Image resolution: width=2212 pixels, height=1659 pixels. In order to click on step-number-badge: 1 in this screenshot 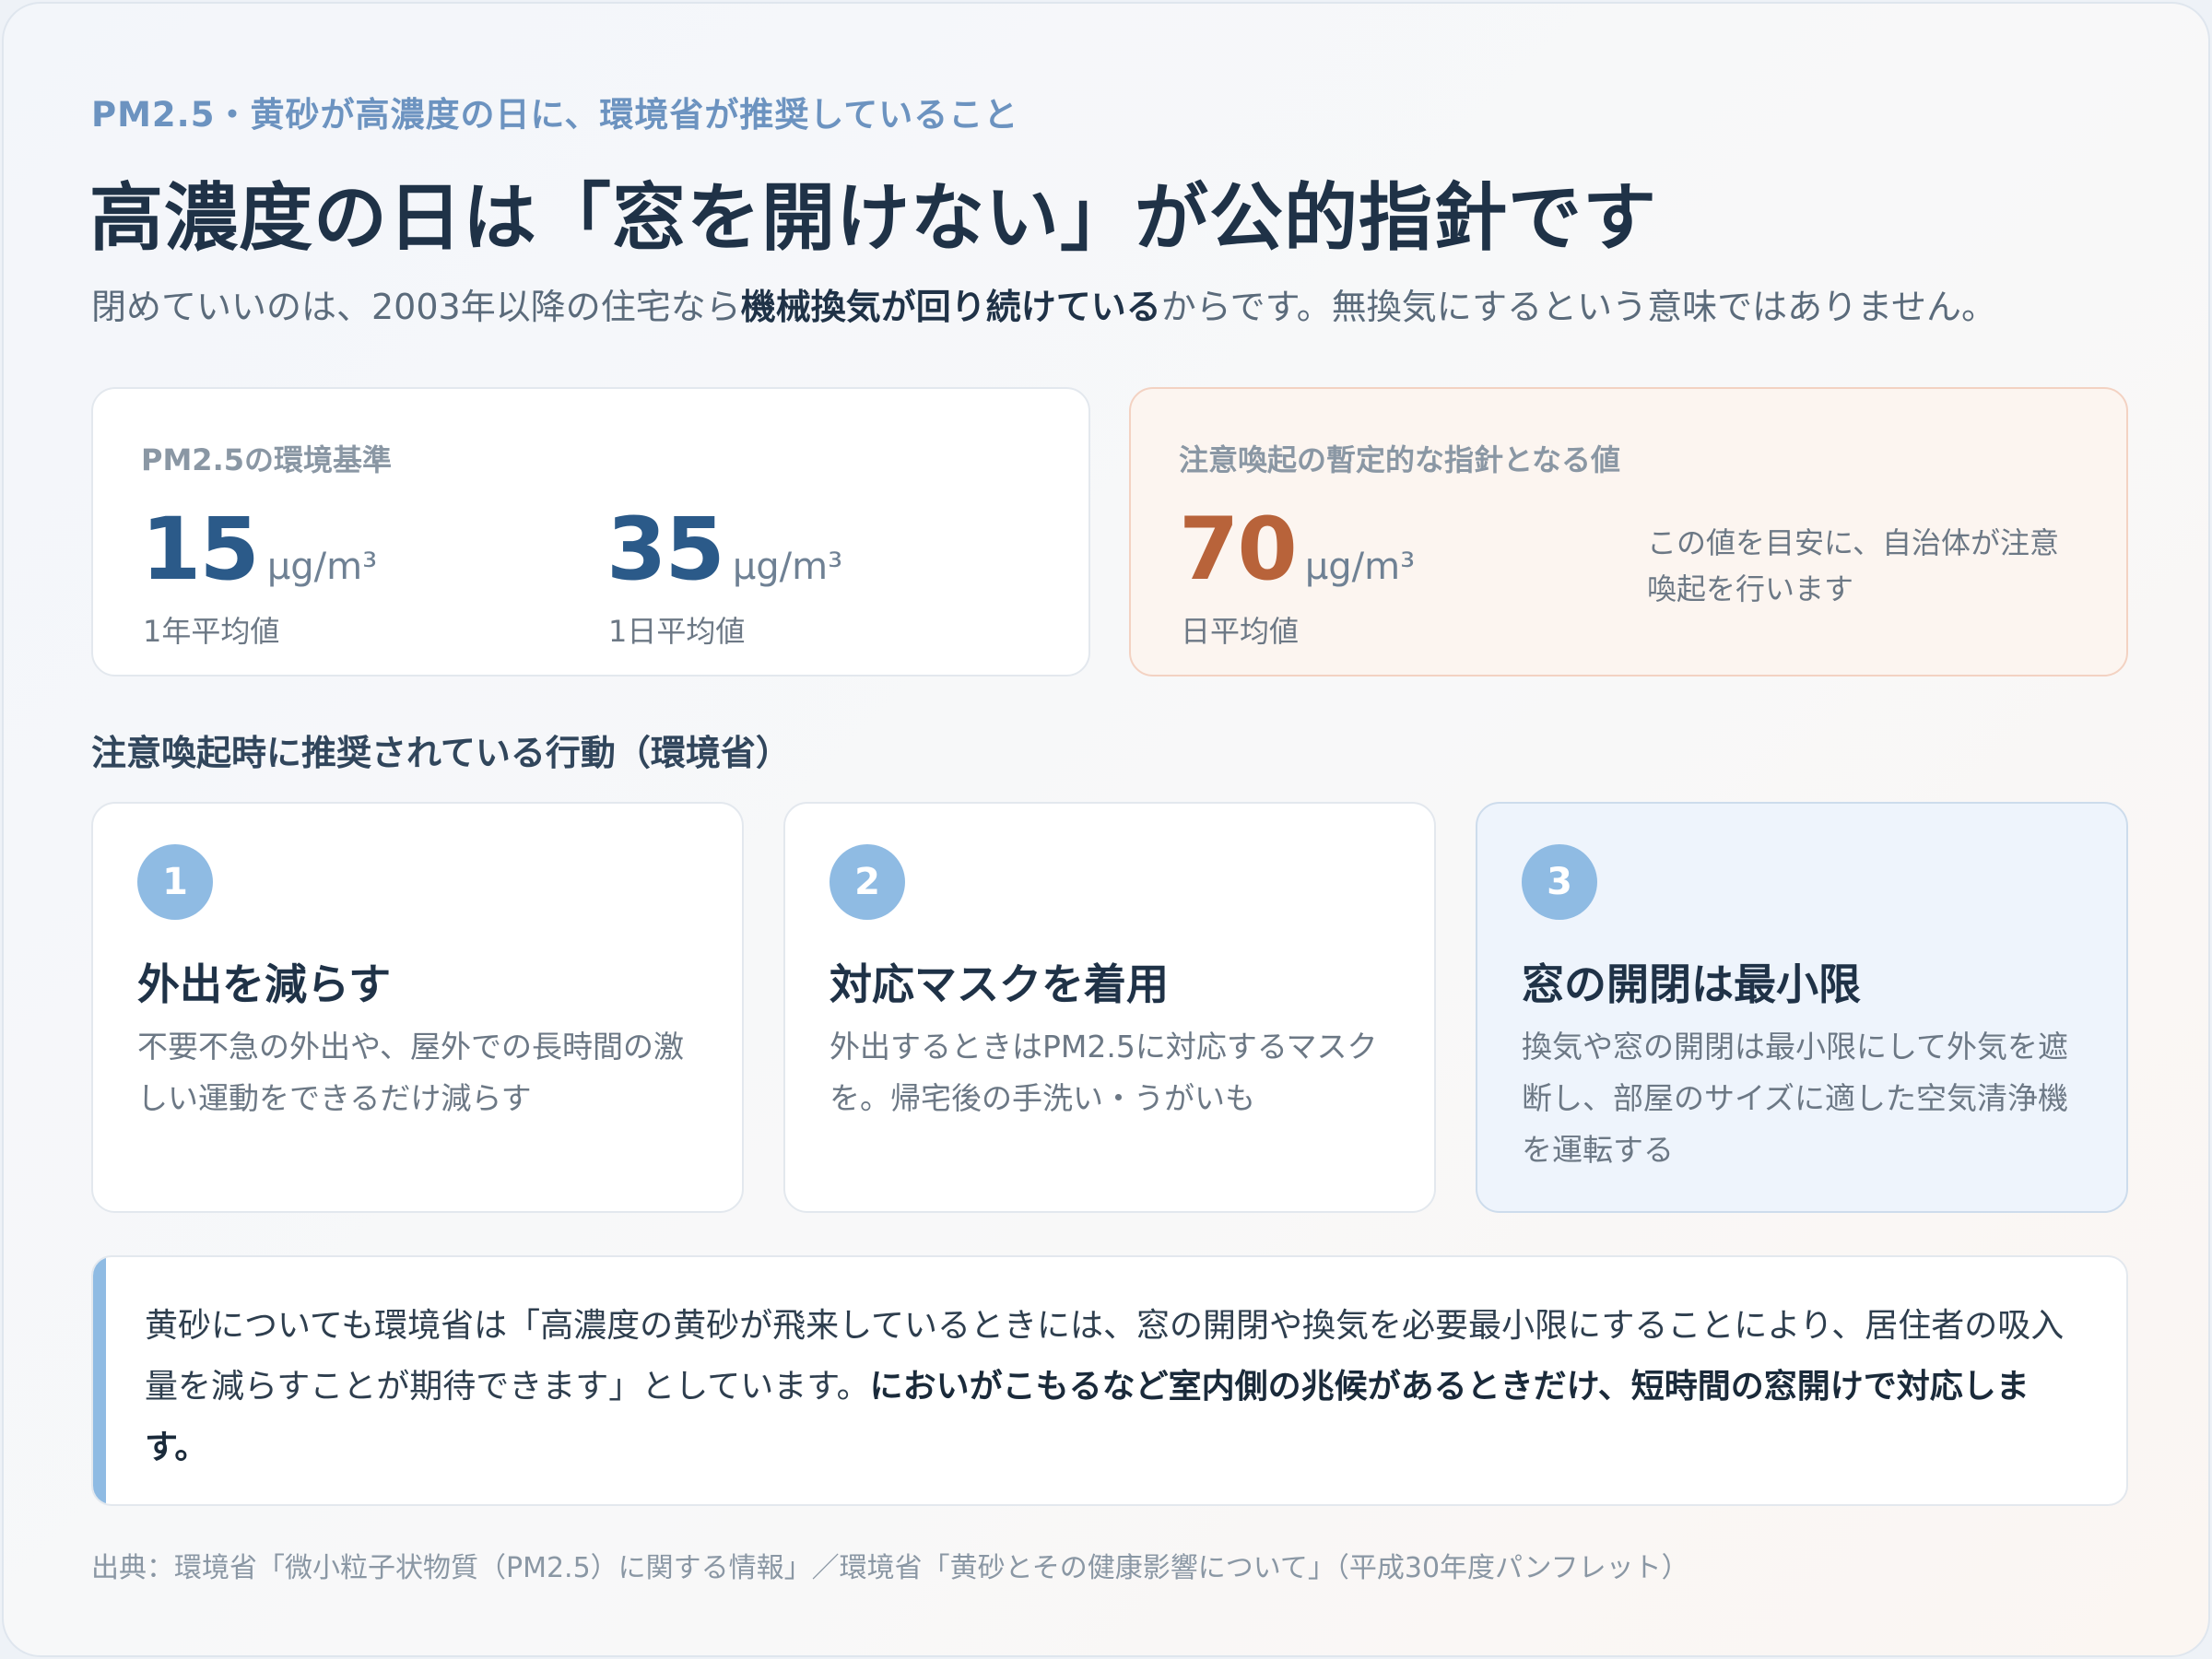, I will do `click(175, 882)`.